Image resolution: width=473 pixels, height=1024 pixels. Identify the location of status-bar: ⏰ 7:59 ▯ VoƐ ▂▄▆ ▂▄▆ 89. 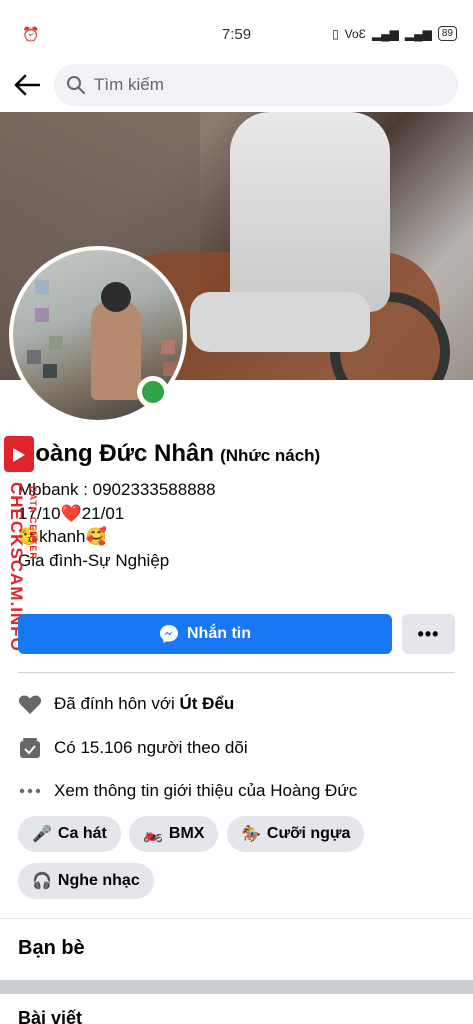
(236, 33).